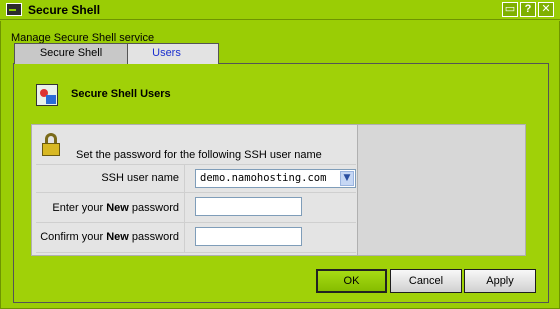 The height and width of the screenshot is (309, 560). I want to click on confirm-password-label: Confirm your New password, so click(109, 237).